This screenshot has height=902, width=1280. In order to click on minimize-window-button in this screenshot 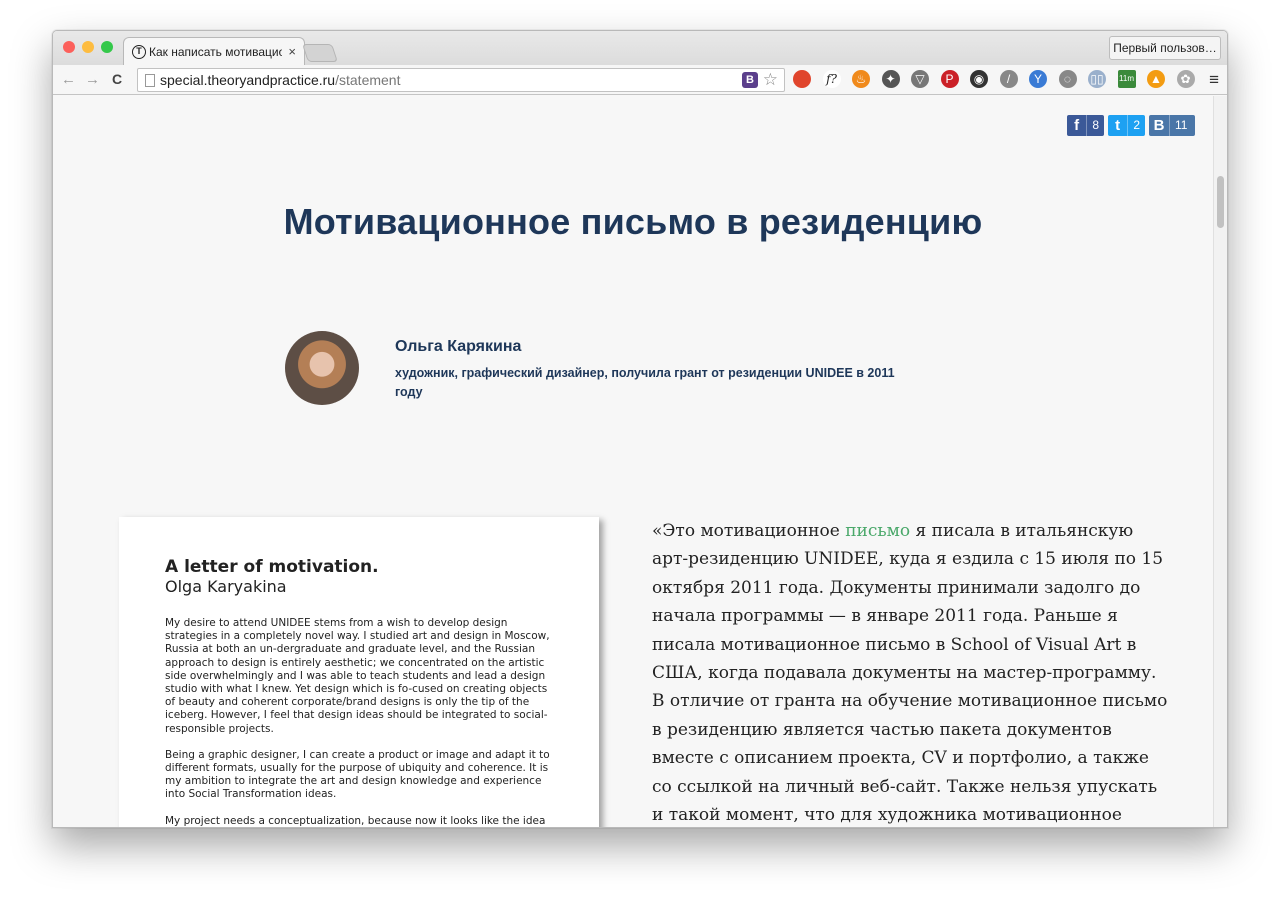, I will do `click(88, 47)`.